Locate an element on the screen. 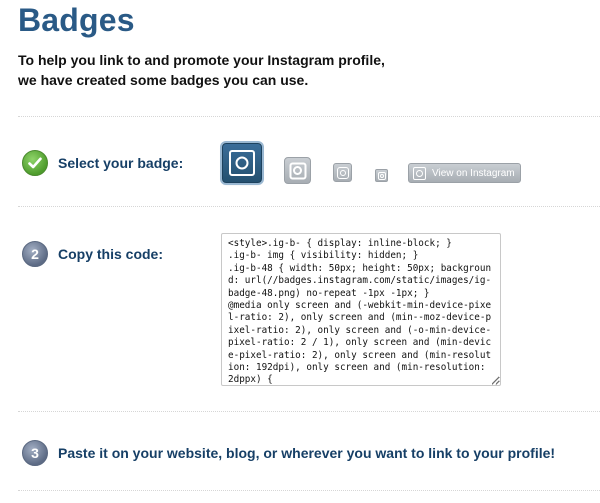 Image resolution: width=600 pixels, height=503 pixels. step-1-label: Select your badge: is located at coordinates (121, 163).